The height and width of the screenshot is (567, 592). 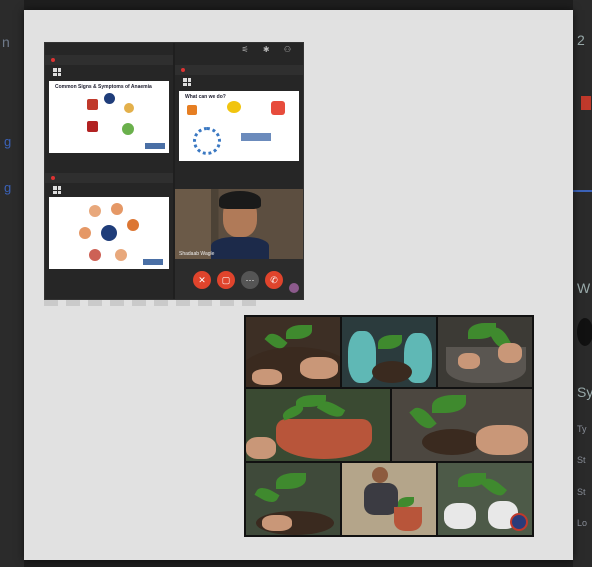 What do you see at coordinates (250, 280) in the screenshot?
I see `more-button: ⋯` at bounding box center [250, 280].